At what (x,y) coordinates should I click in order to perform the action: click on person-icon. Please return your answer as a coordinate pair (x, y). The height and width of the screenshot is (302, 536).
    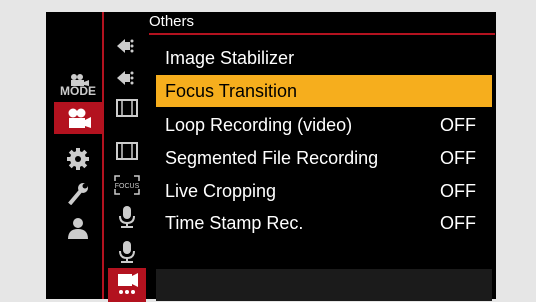
    Looking at the image, I should click on (78, 228).